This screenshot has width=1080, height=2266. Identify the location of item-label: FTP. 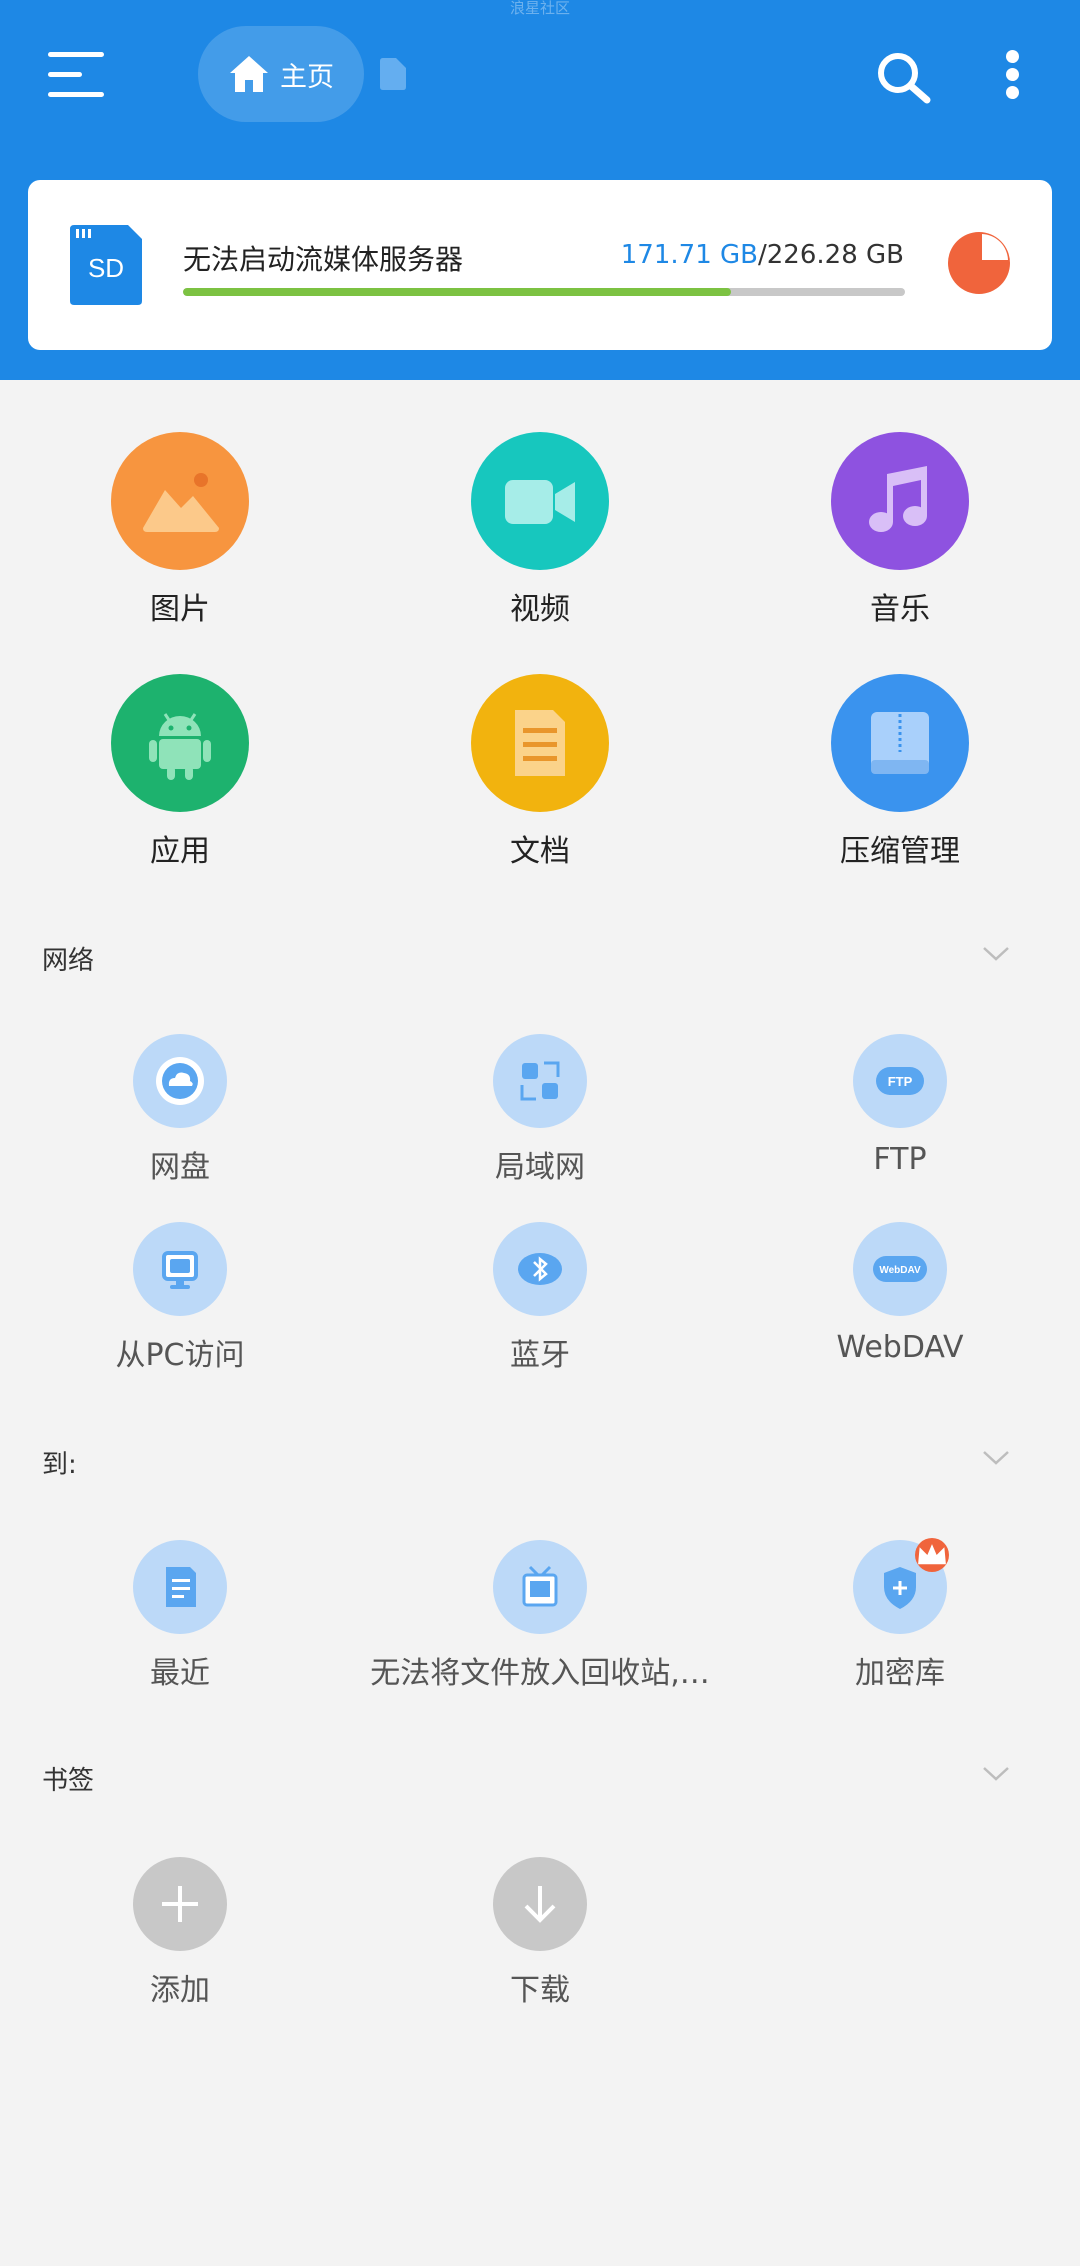
(900, 1159).